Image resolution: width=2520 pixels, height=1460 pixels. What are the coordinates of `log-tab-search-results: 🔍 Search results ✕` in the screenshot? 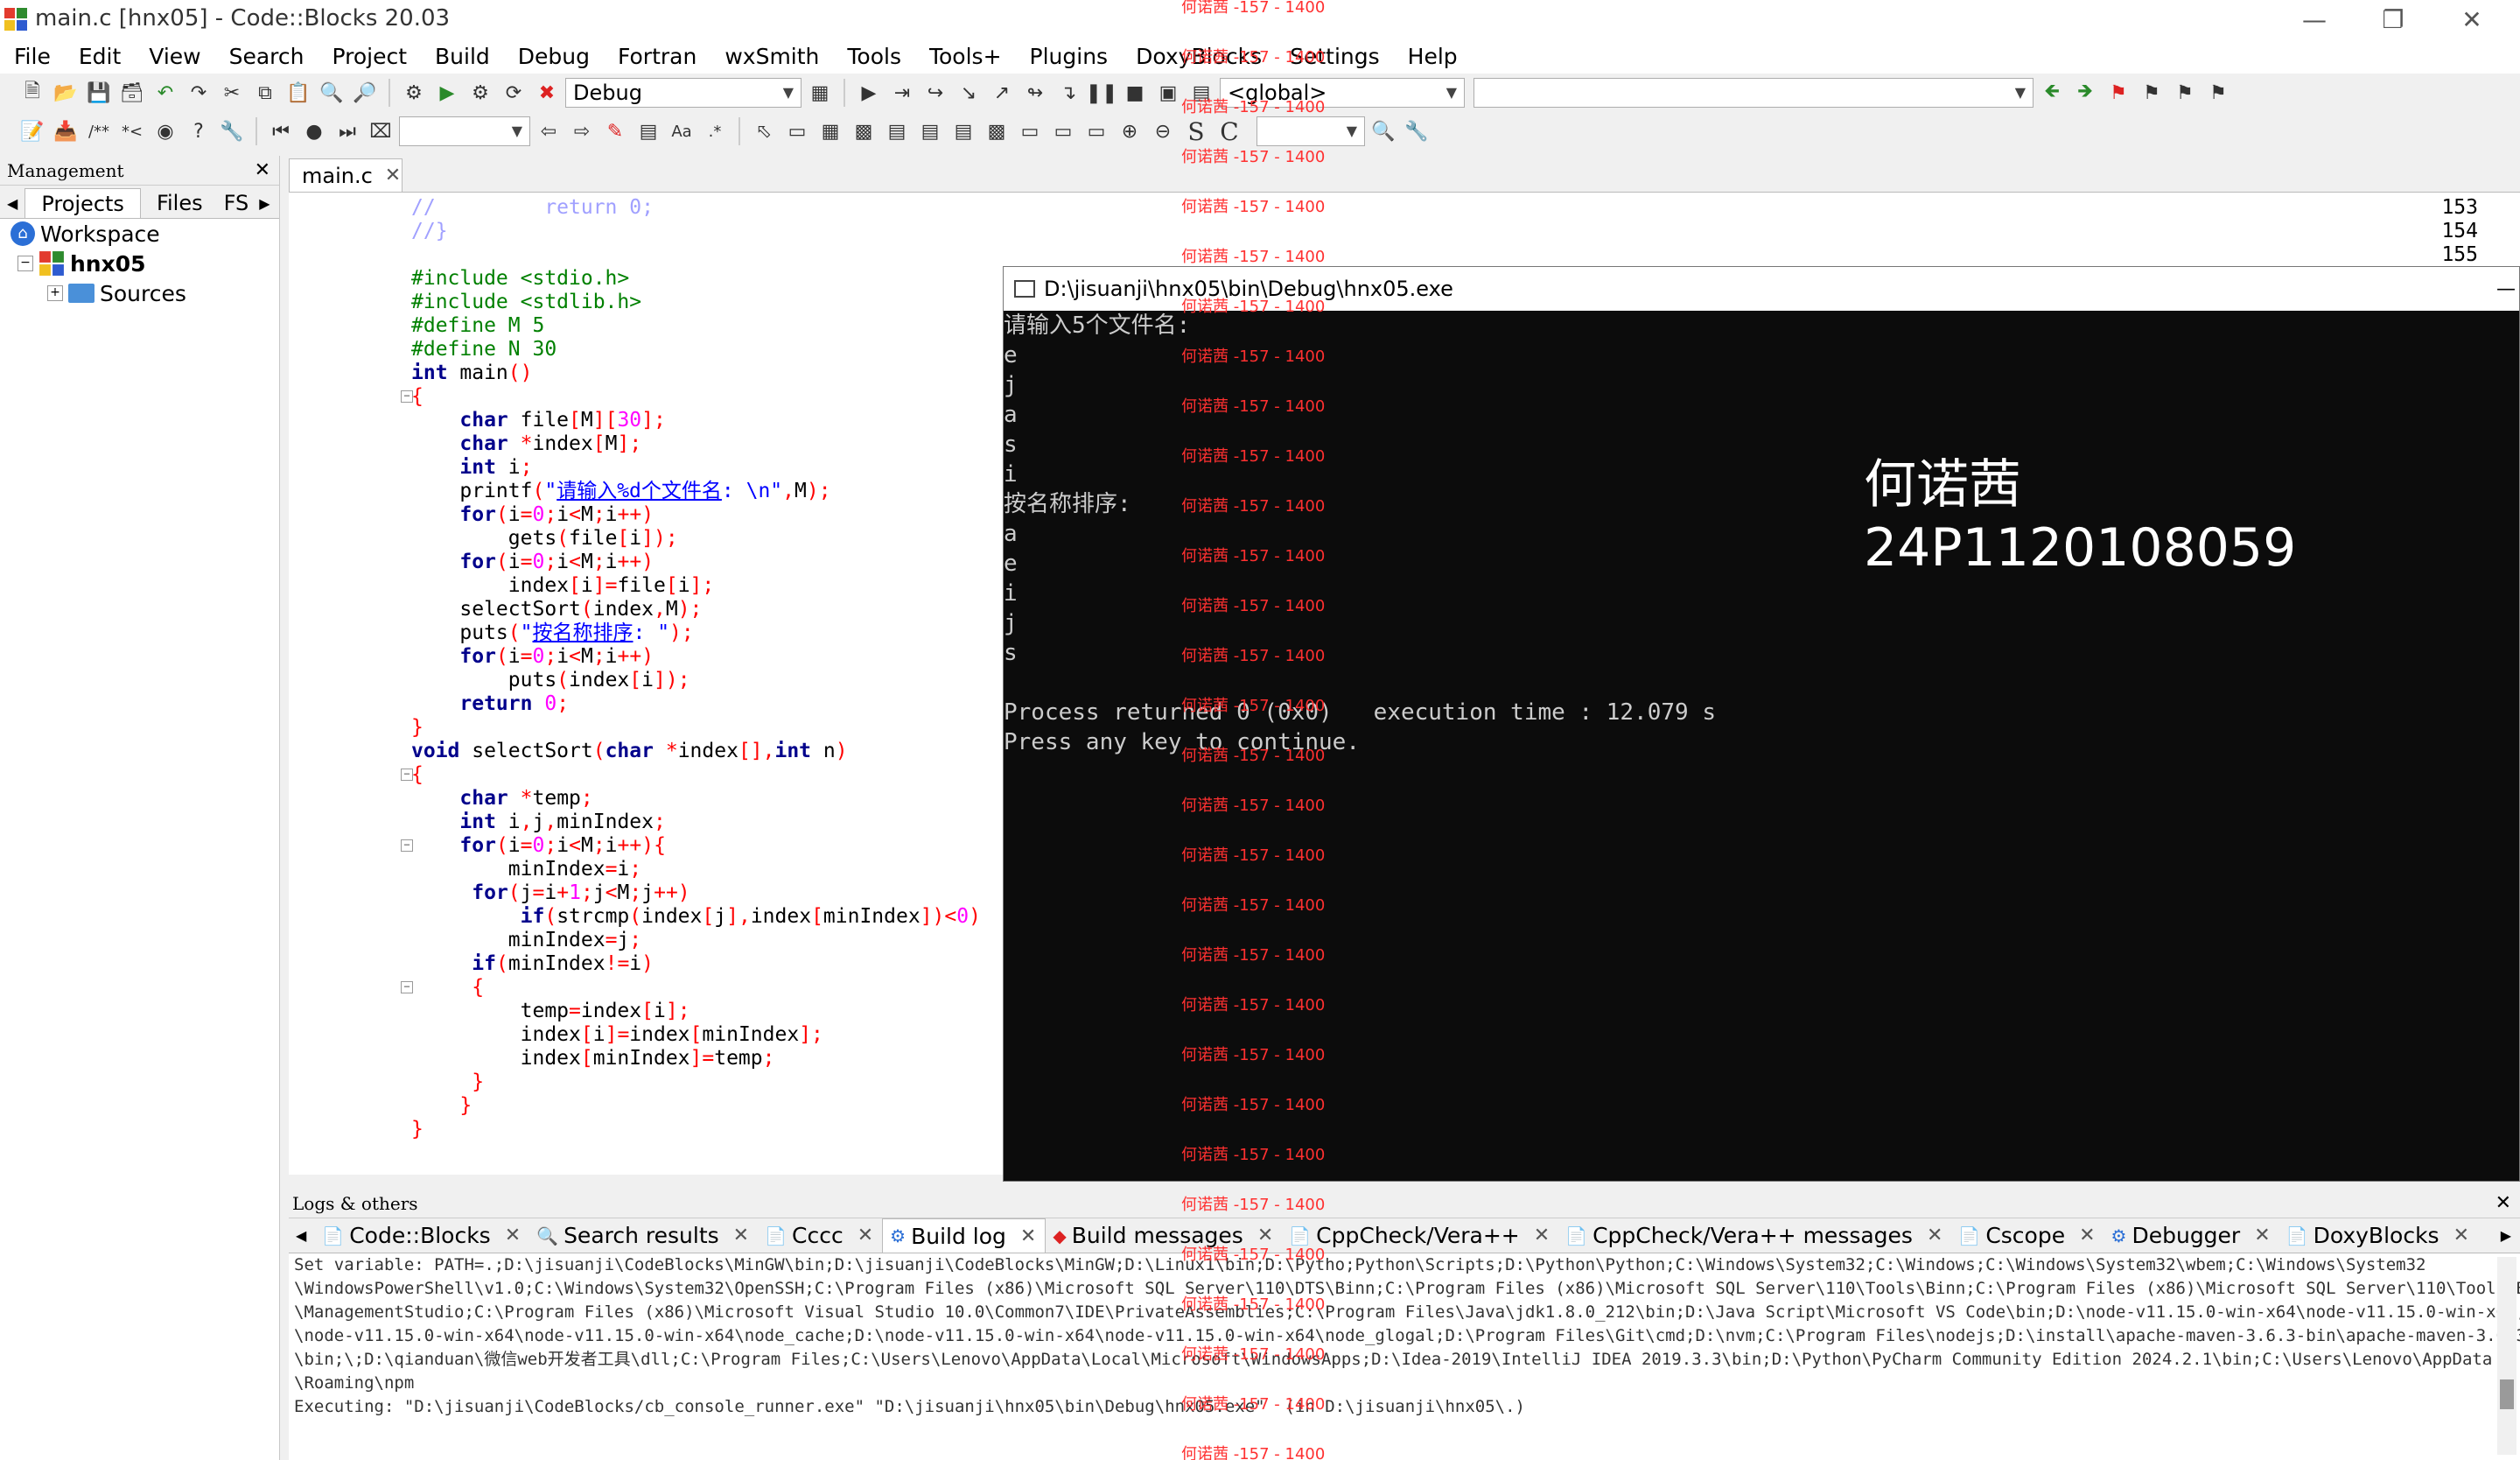 It's located at (643, 1235).